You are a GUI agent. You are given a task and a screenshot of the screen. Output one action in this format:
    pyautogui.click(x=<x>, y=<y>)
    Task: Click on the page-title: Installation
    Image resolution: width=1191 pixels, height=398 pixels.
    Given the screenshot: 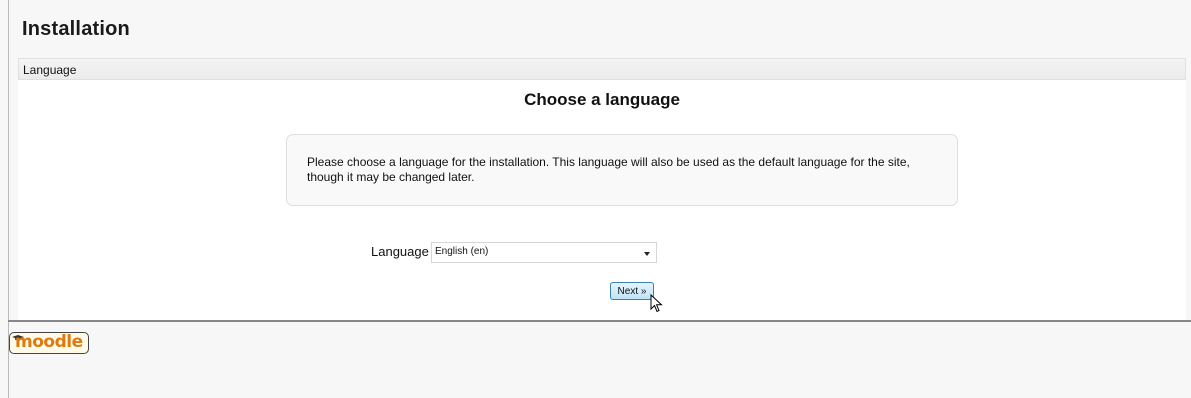 What is the action you would take?
    pyautogui.click(x=76, y=29)
    